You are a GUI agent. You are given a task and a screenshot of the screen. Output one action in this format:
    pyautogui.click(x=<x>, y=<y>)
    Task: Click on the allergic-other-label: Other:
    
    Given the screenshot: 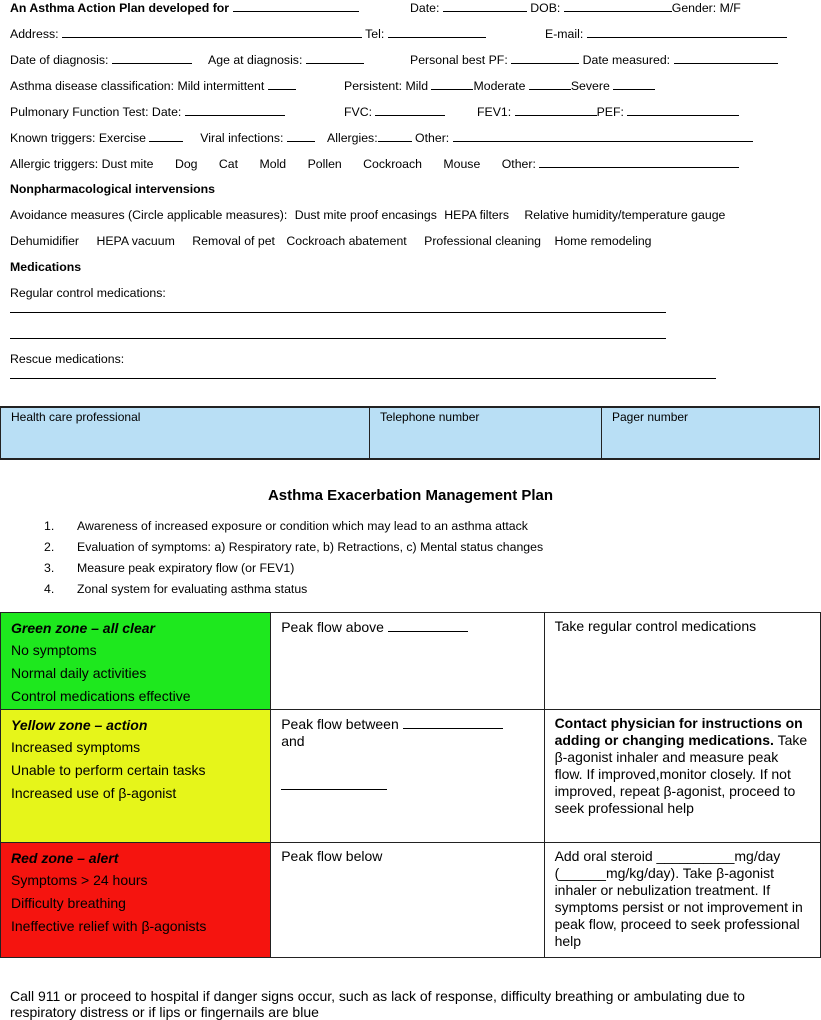 What is the action you would take?
    pyautogui.click(x=518, y=164)
    